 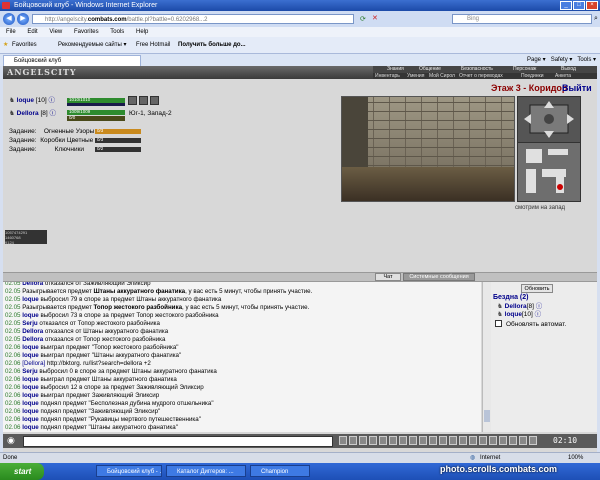 I want to click on scroll-thumb, so click(x=487, y=416).